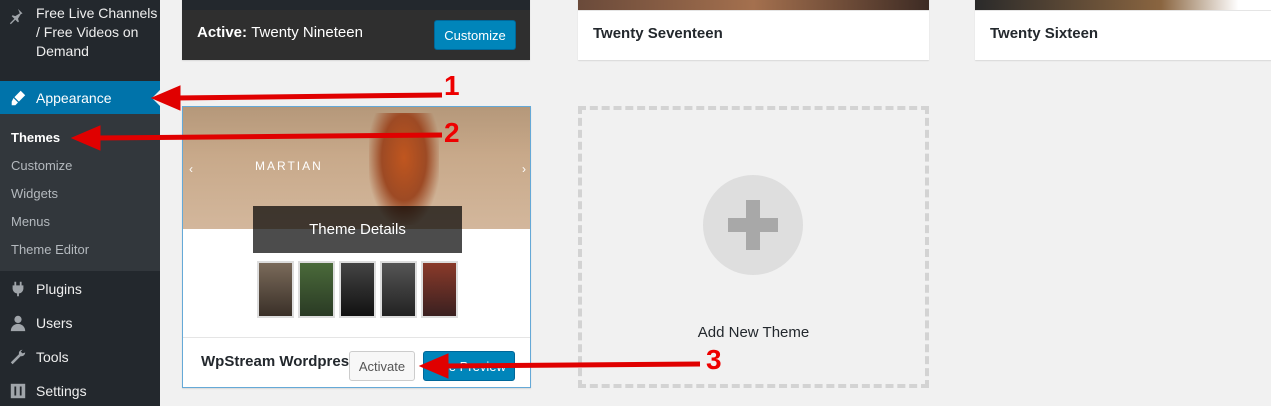 The height and width of the screenshot is (406, 1271). What do you see at coordinates (572, 365) in the screenshot?
I see `arrow-3-line` at bounding box center [572, 365].